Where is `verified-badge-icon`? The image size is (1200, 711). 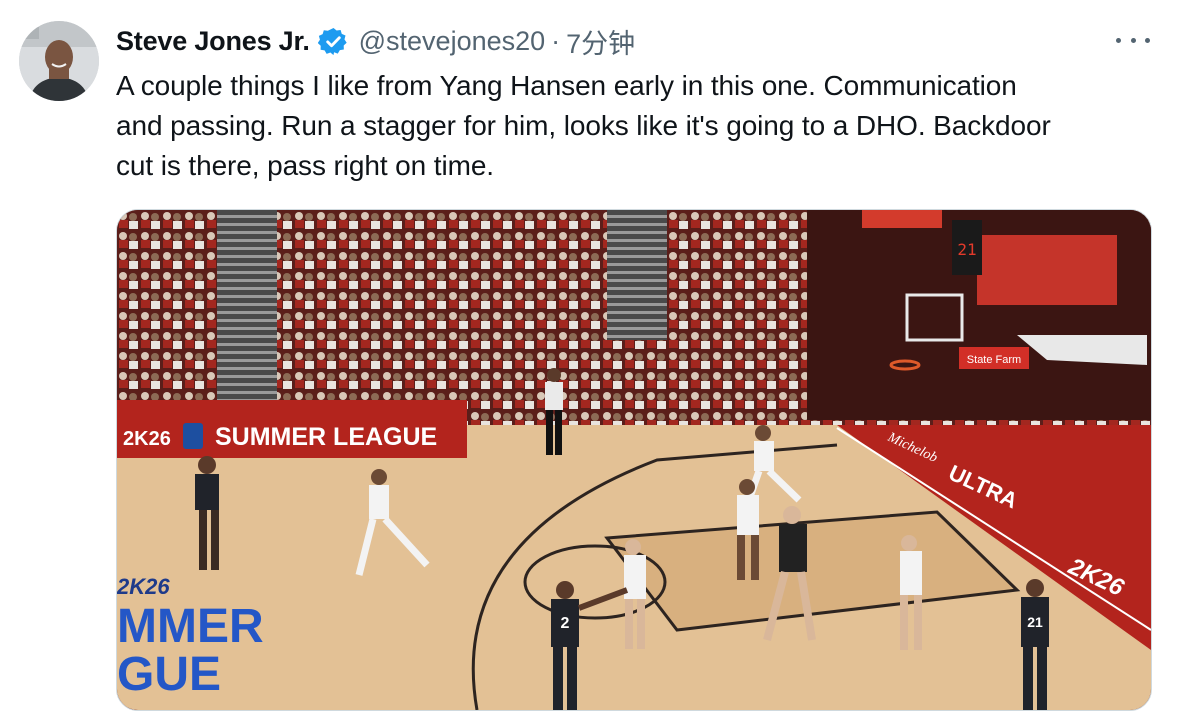 verified-badge-icon is located at coordinates (332, 41).